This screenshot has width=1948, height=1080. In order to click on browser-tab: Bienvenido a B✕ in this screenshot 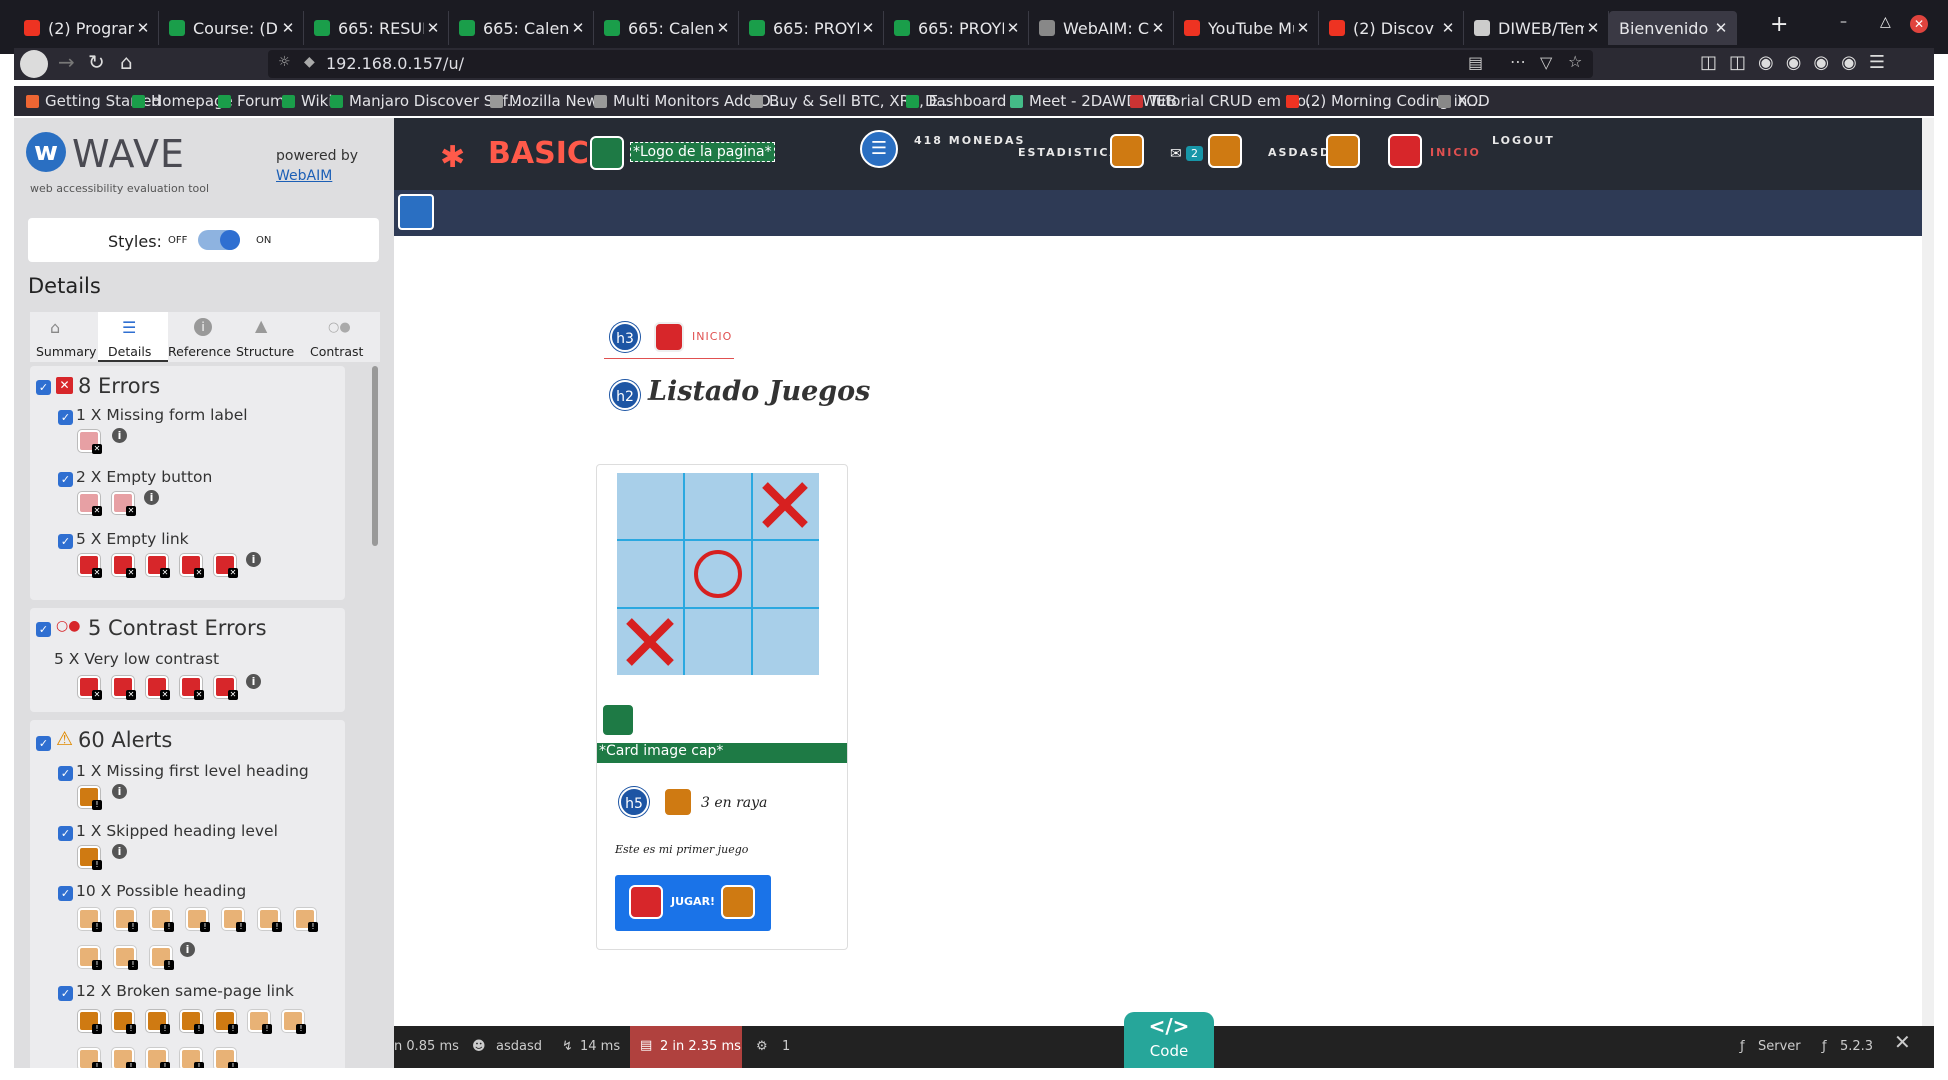, I will do `click(1673, 28)`.